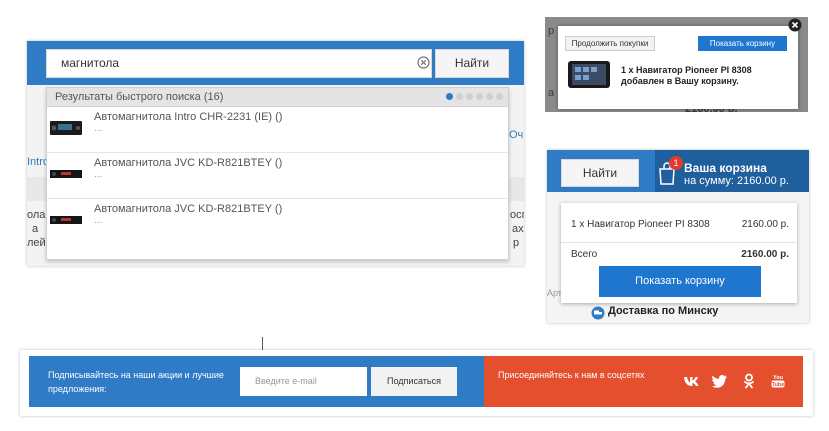 The image size is (829, 431). I want to click on results-title: Результаты быстрого поиска (16), so click(139, 97).